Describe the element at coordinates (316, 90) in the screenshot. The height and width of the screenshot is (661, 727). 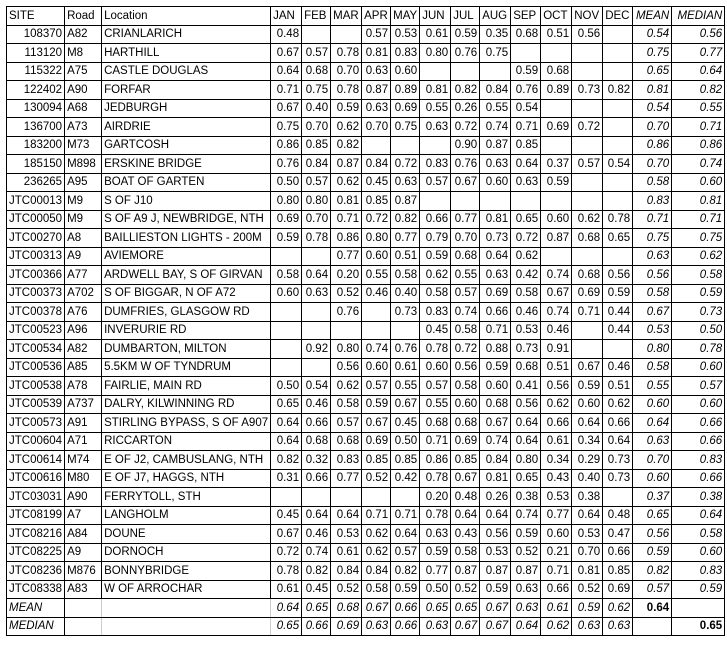
I see `month-value-cell: 0.75` at that location.